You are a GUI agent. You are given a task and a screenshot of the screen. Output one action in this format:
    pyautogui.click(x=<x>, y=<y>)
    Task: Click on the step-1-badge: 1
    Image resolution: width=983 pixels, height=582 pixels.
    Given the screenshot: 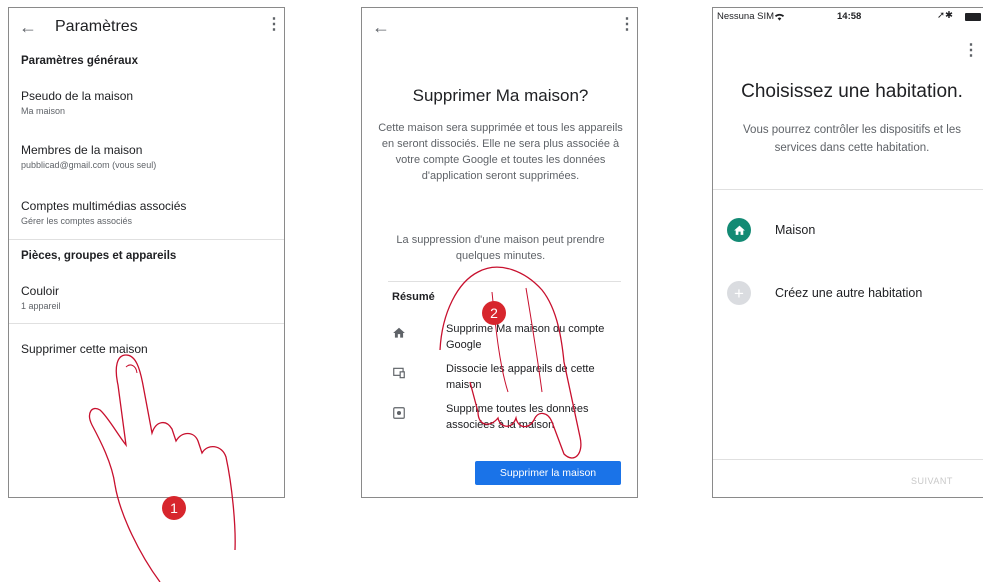 What is the action you would take?
    pyautogui.click(x=174, y=508)
    